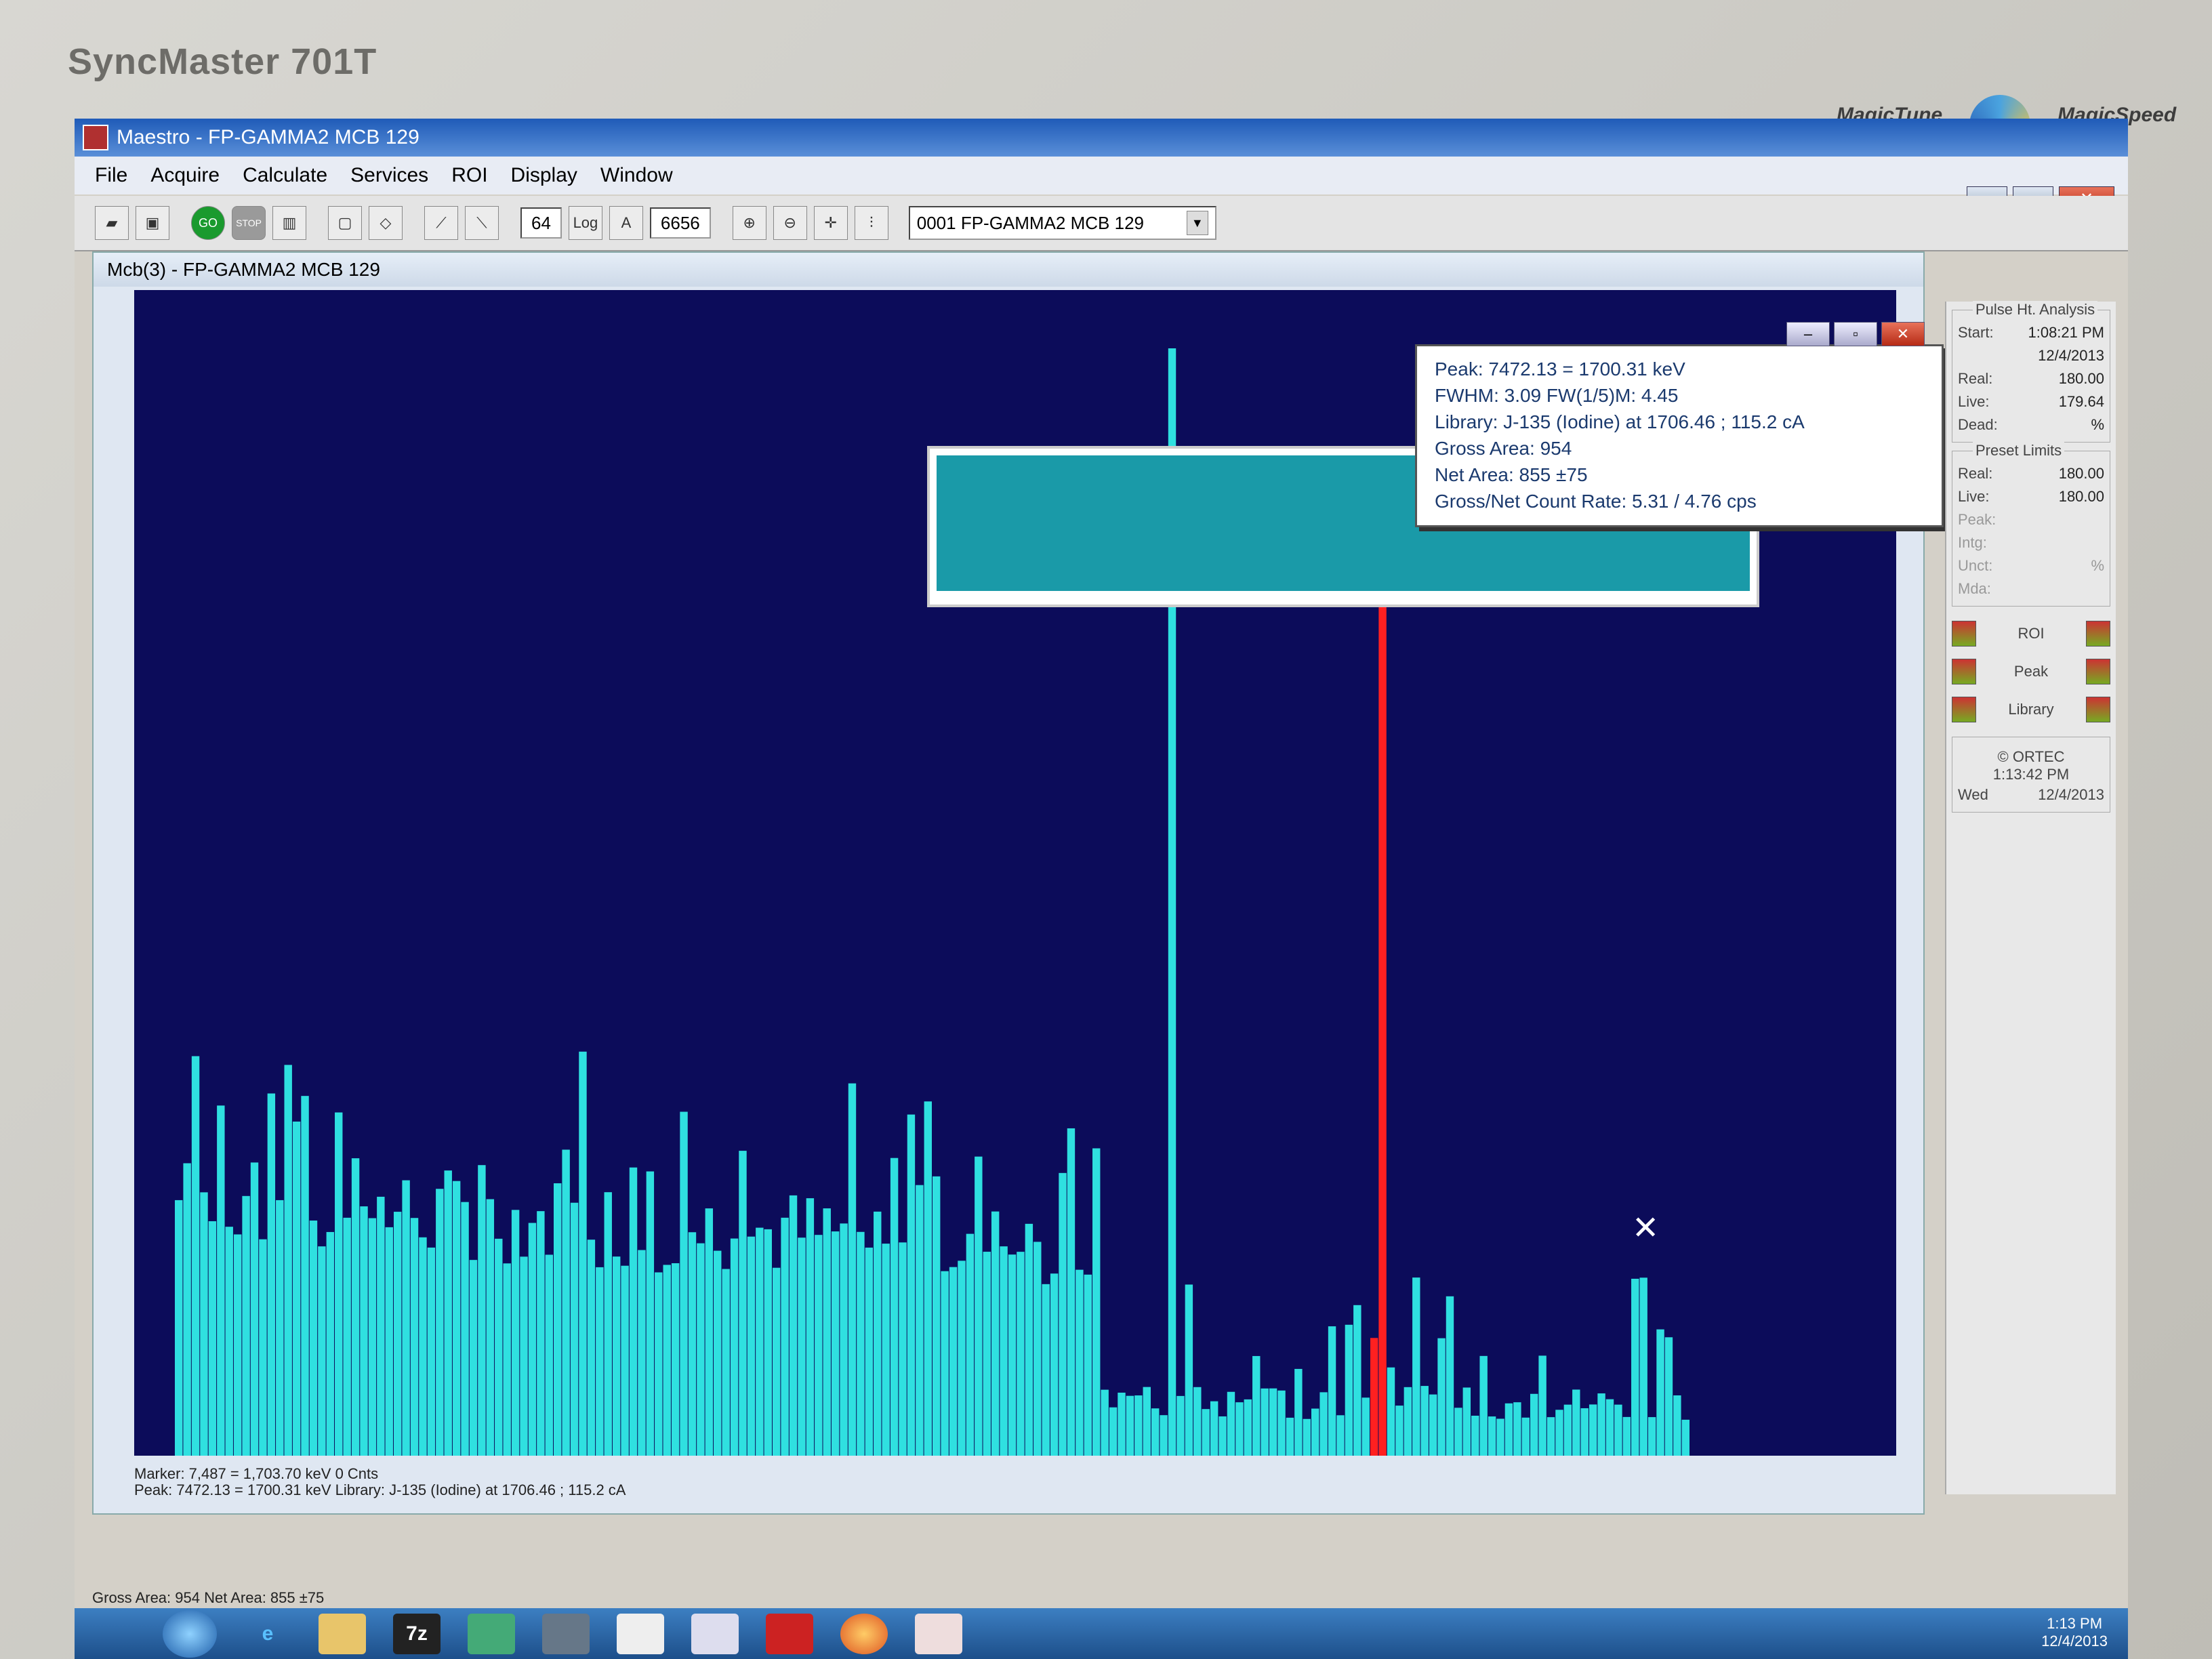 The width and height of the screenshot is (2212, 1659). What do you see at coordinates (1008, 270) in the screenshot?
I see `spectrum-window-title: Mcb(3) - FP-GAMMA2 MCB 129` at bounding box center [1008, 270].